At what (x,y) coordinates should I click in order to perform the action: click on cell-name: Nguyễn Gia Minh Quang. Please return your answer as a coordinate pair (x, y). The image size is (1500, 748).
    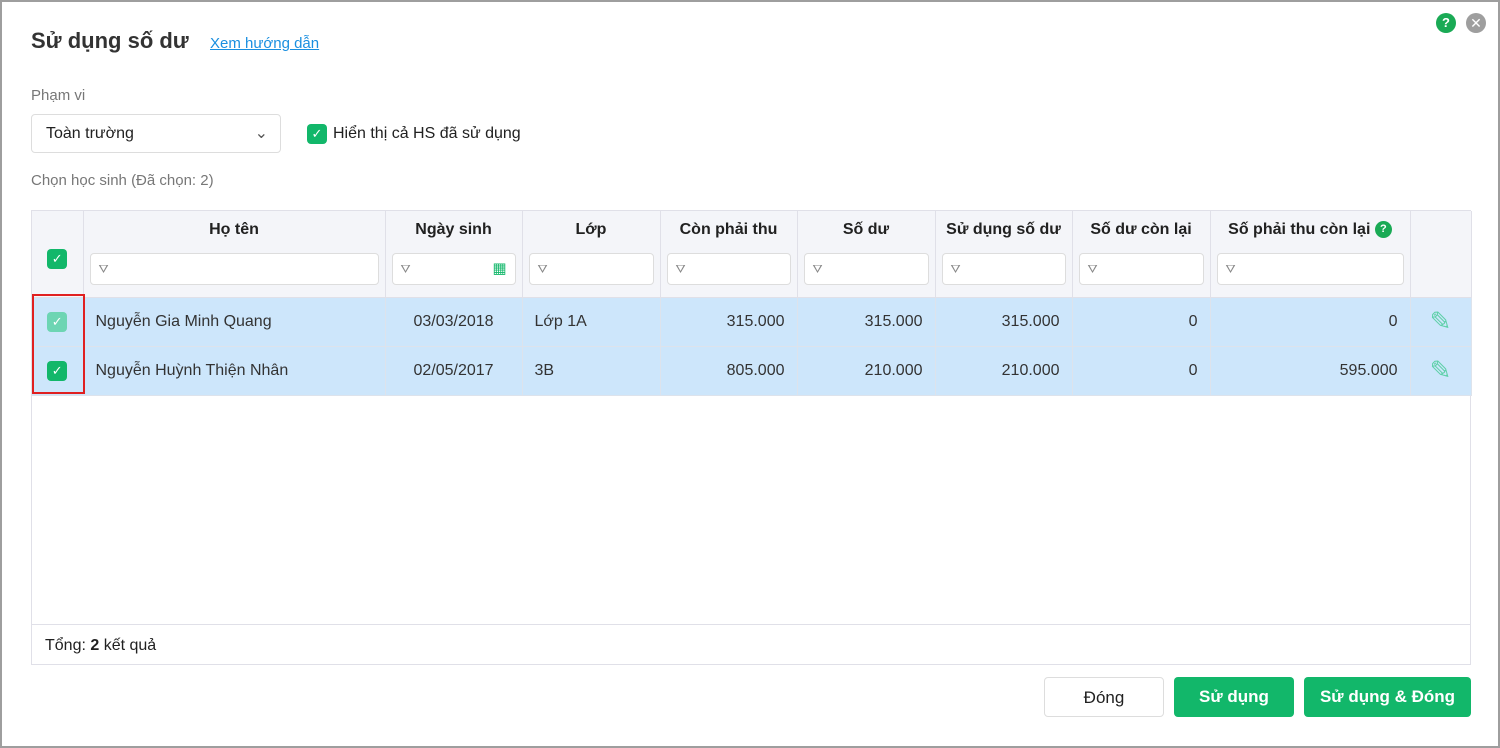
    Looking at the image, I should click on (234, 322).